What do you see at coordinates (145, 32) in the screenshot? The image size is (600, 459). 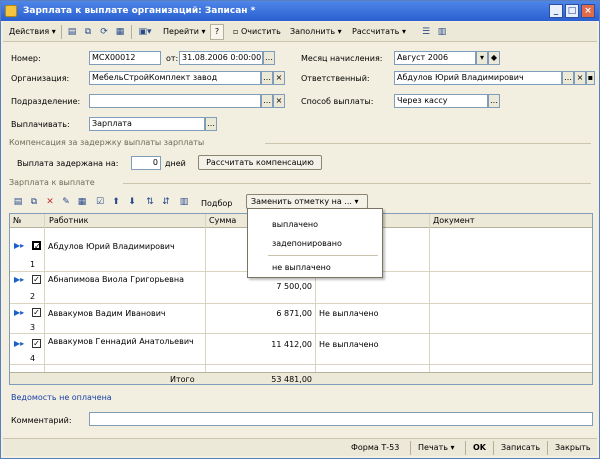 I see `structure-icon: ▣▾` at bounding box center [145, 32].